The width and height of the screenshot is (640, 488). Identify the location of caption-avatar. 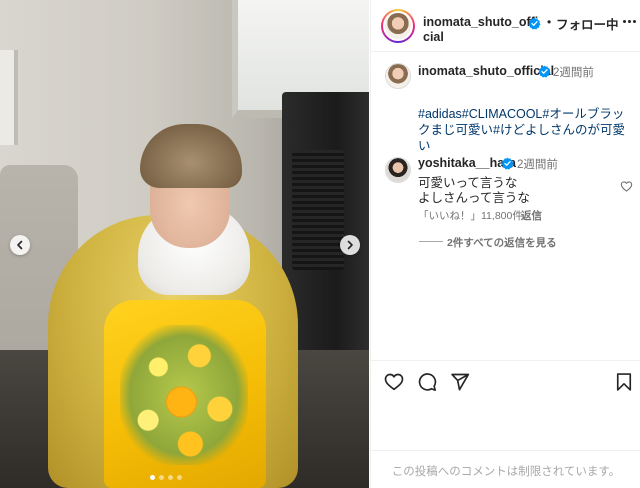
(398, 76).